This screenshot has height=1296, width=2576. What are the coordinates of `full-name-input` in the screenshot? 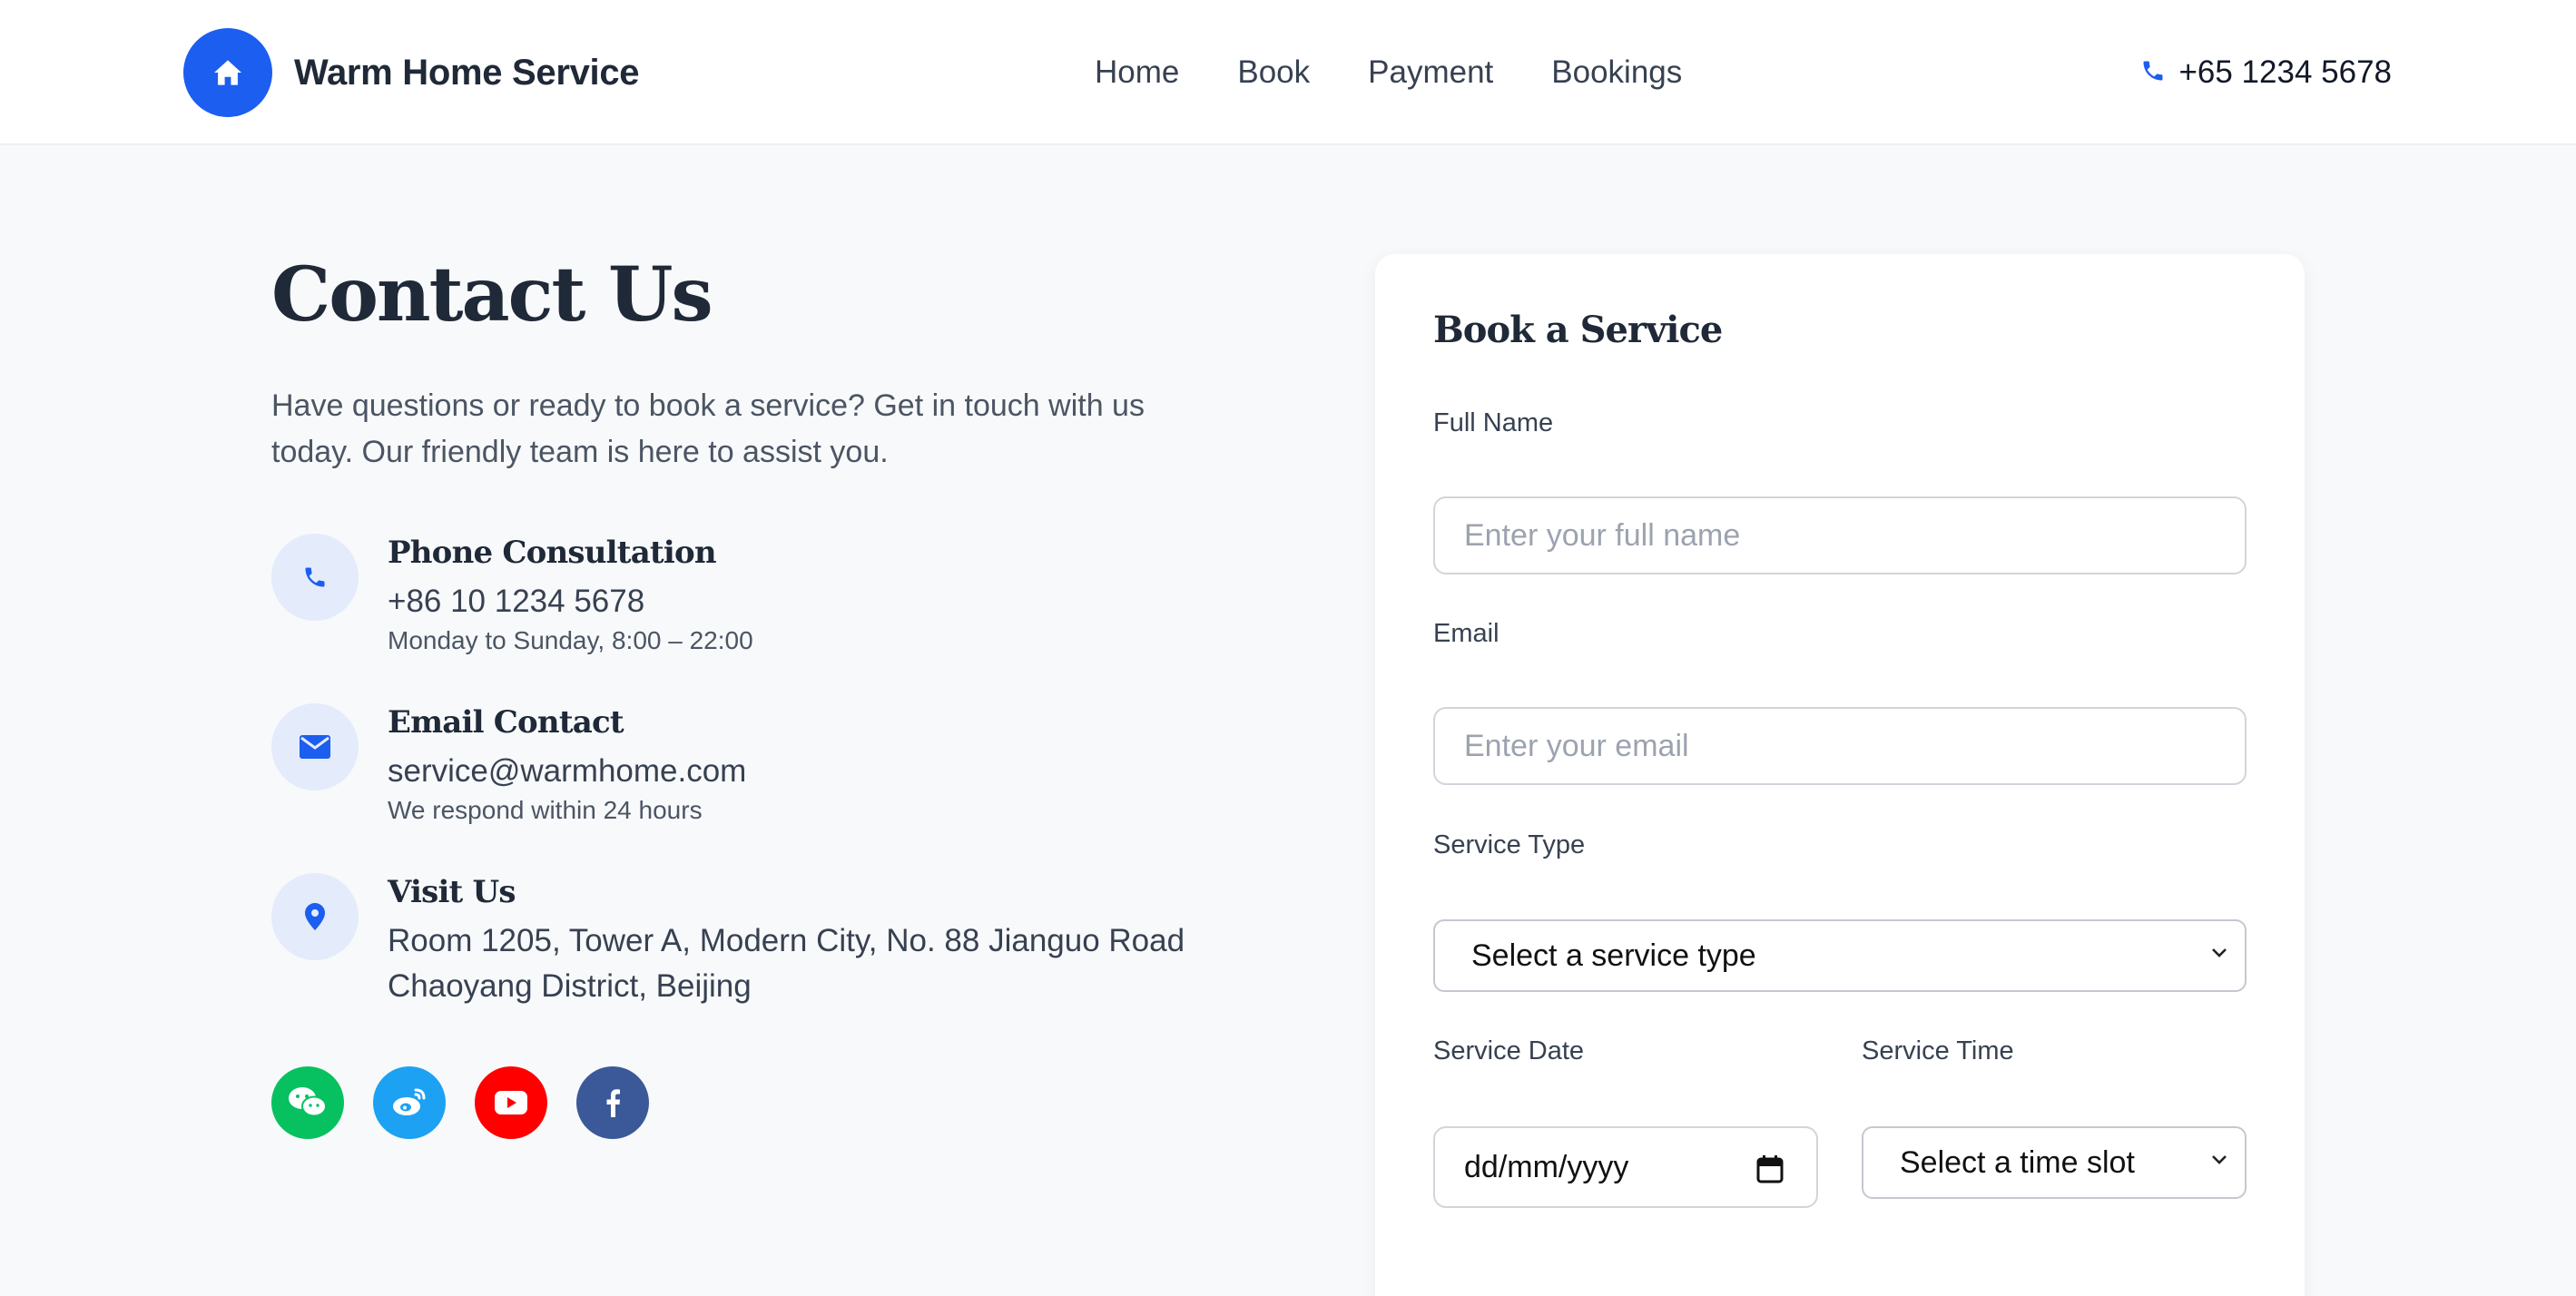 It's located at (1840, 535).